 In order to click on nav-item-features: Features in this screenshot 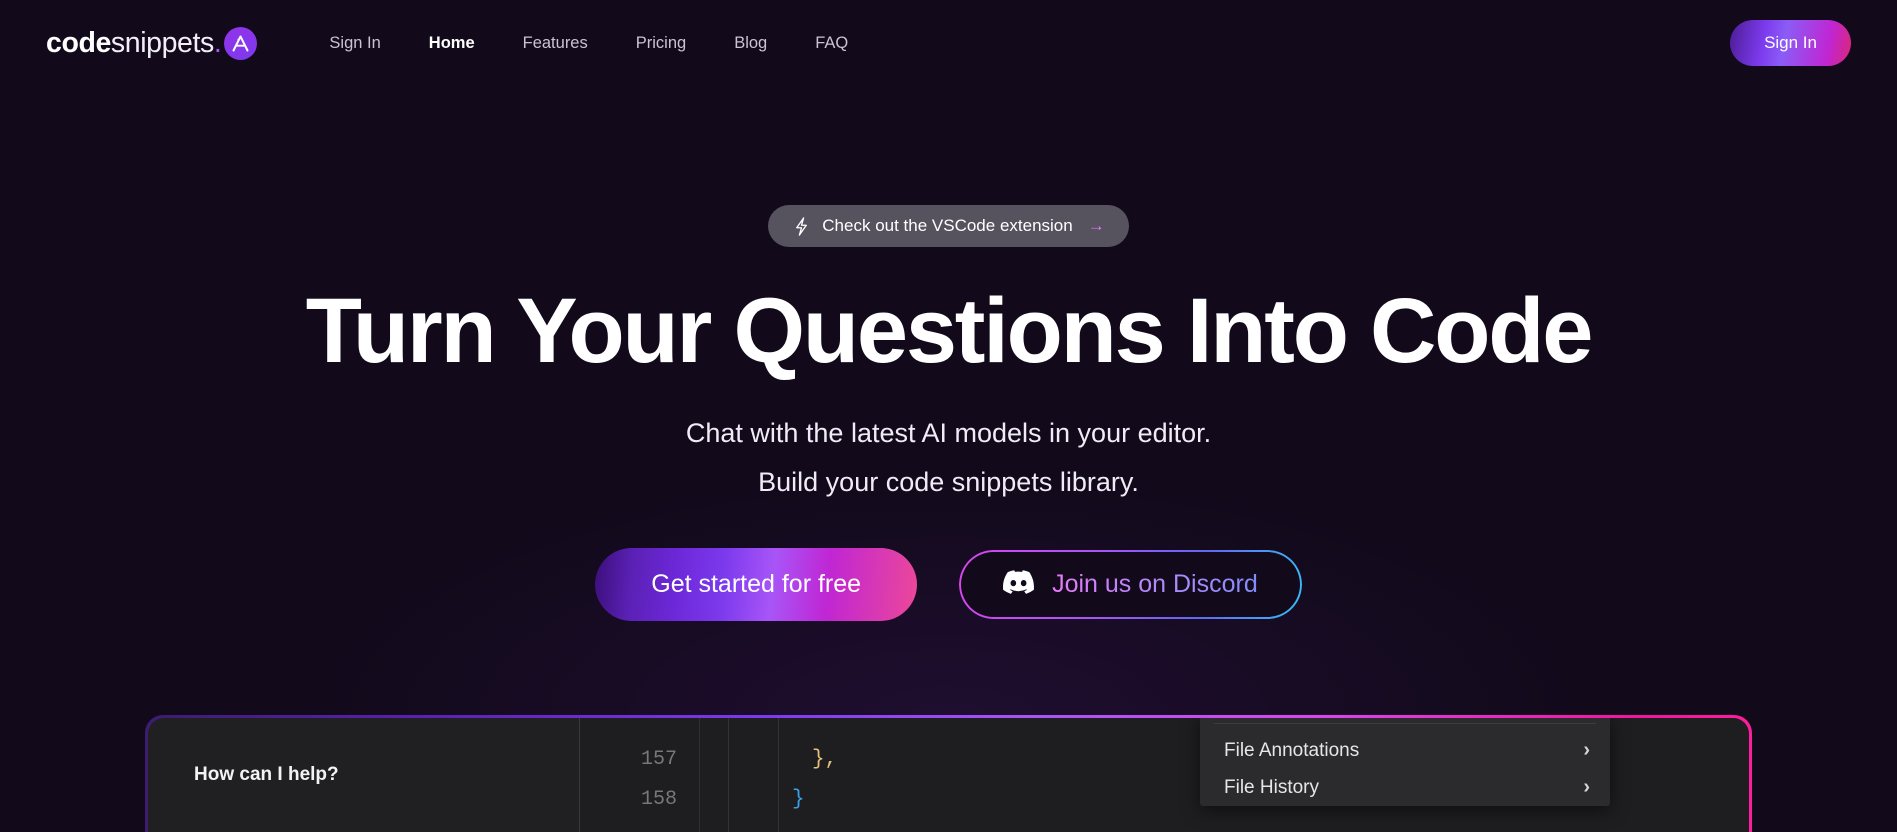, I will do `click(555, 43)`.